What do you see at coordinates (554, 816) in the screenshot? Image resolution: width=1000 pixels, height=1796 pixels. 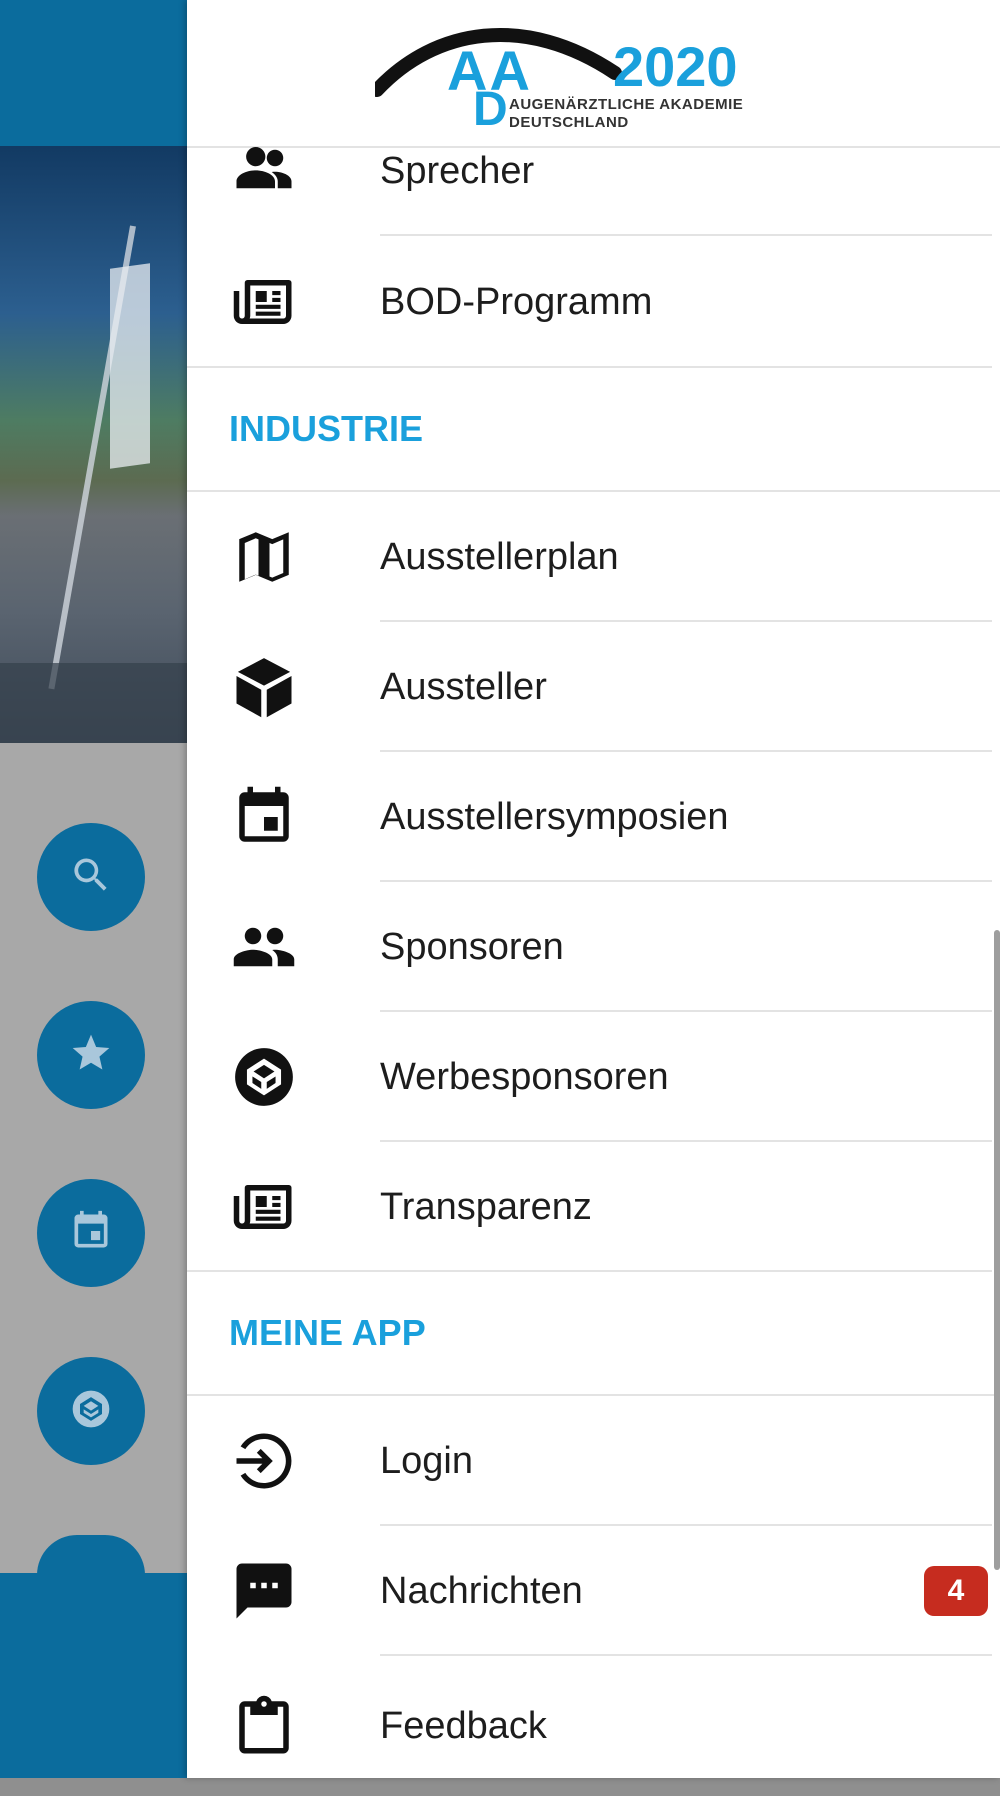 I see `menu-item-label: Ausstellersymposien` at bounding box center [554, 816].